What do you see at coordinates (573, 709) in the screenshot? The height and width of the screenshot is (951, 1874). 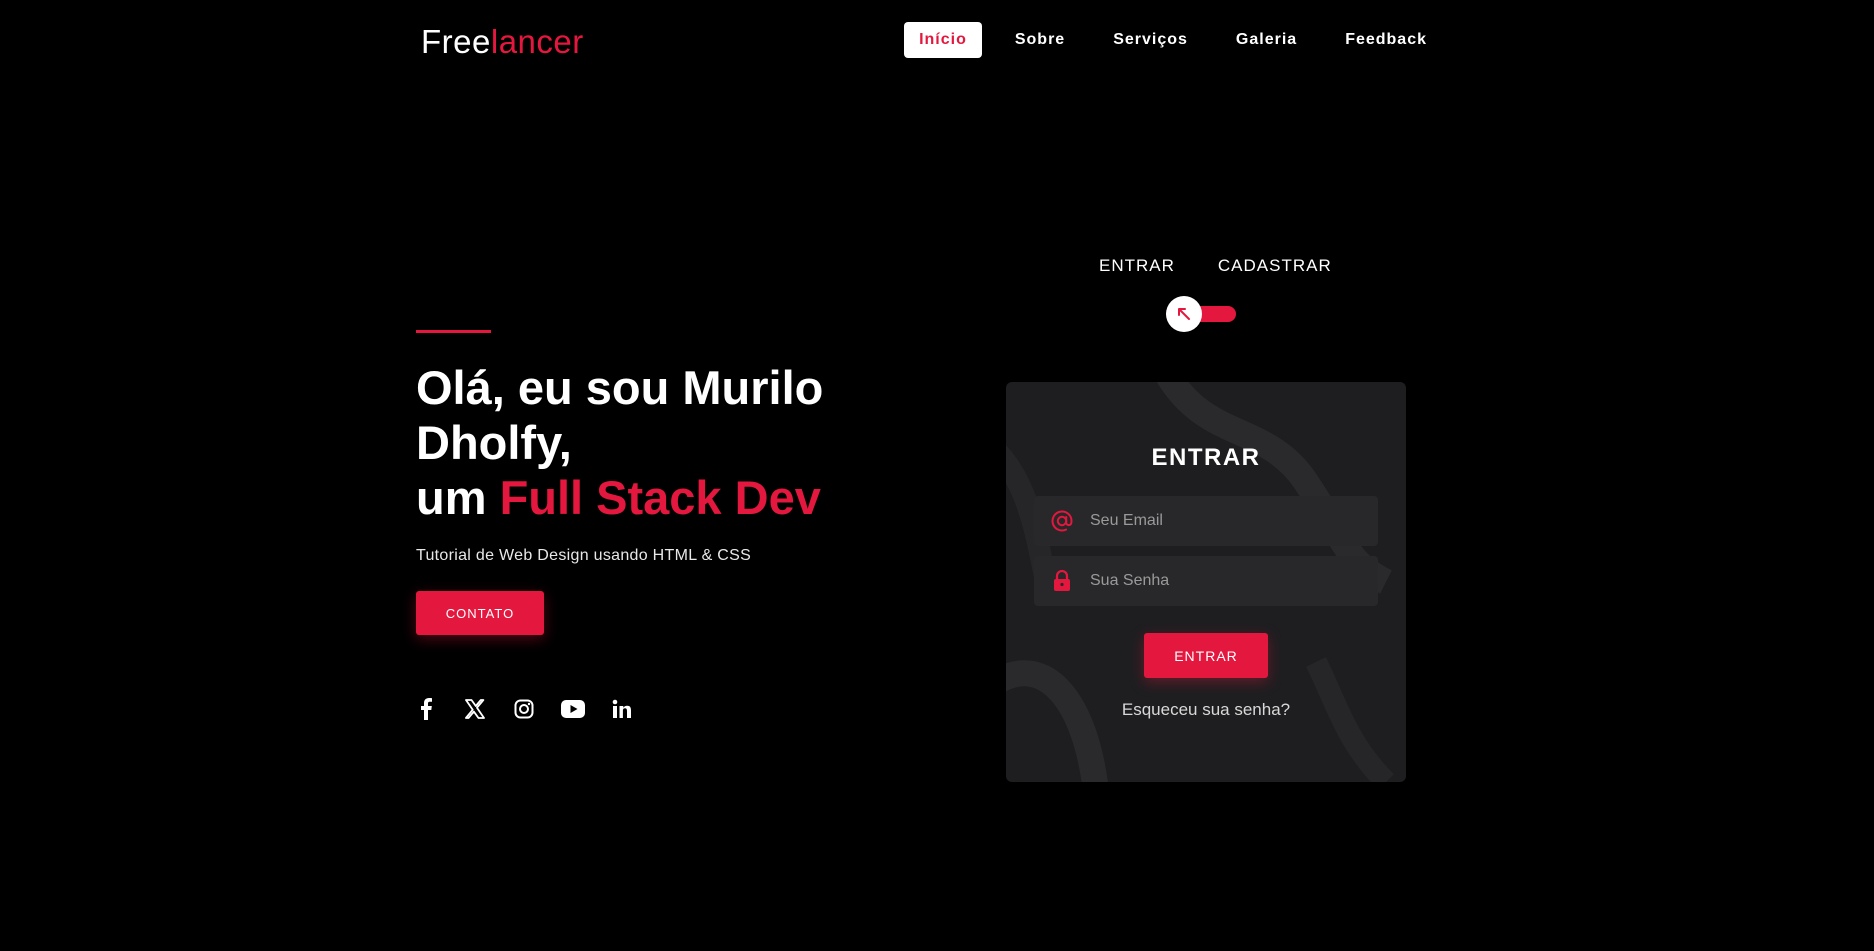 I see `youtube-icon` at bounding box center [573, 709].